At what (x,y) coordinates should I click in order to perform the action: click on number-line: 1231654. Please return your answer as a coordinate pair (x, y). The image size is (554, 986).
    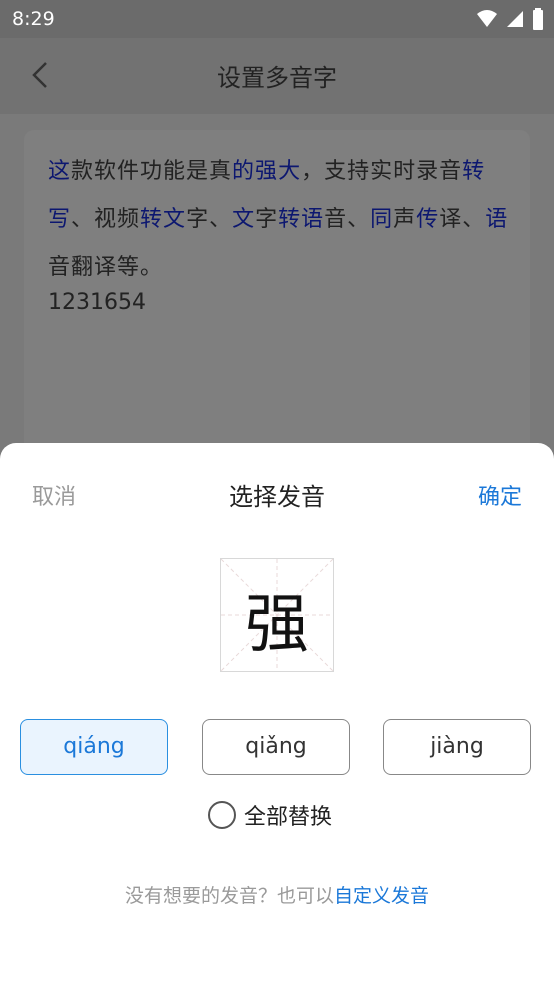
    Looking at the image, I should click on (97, 302).